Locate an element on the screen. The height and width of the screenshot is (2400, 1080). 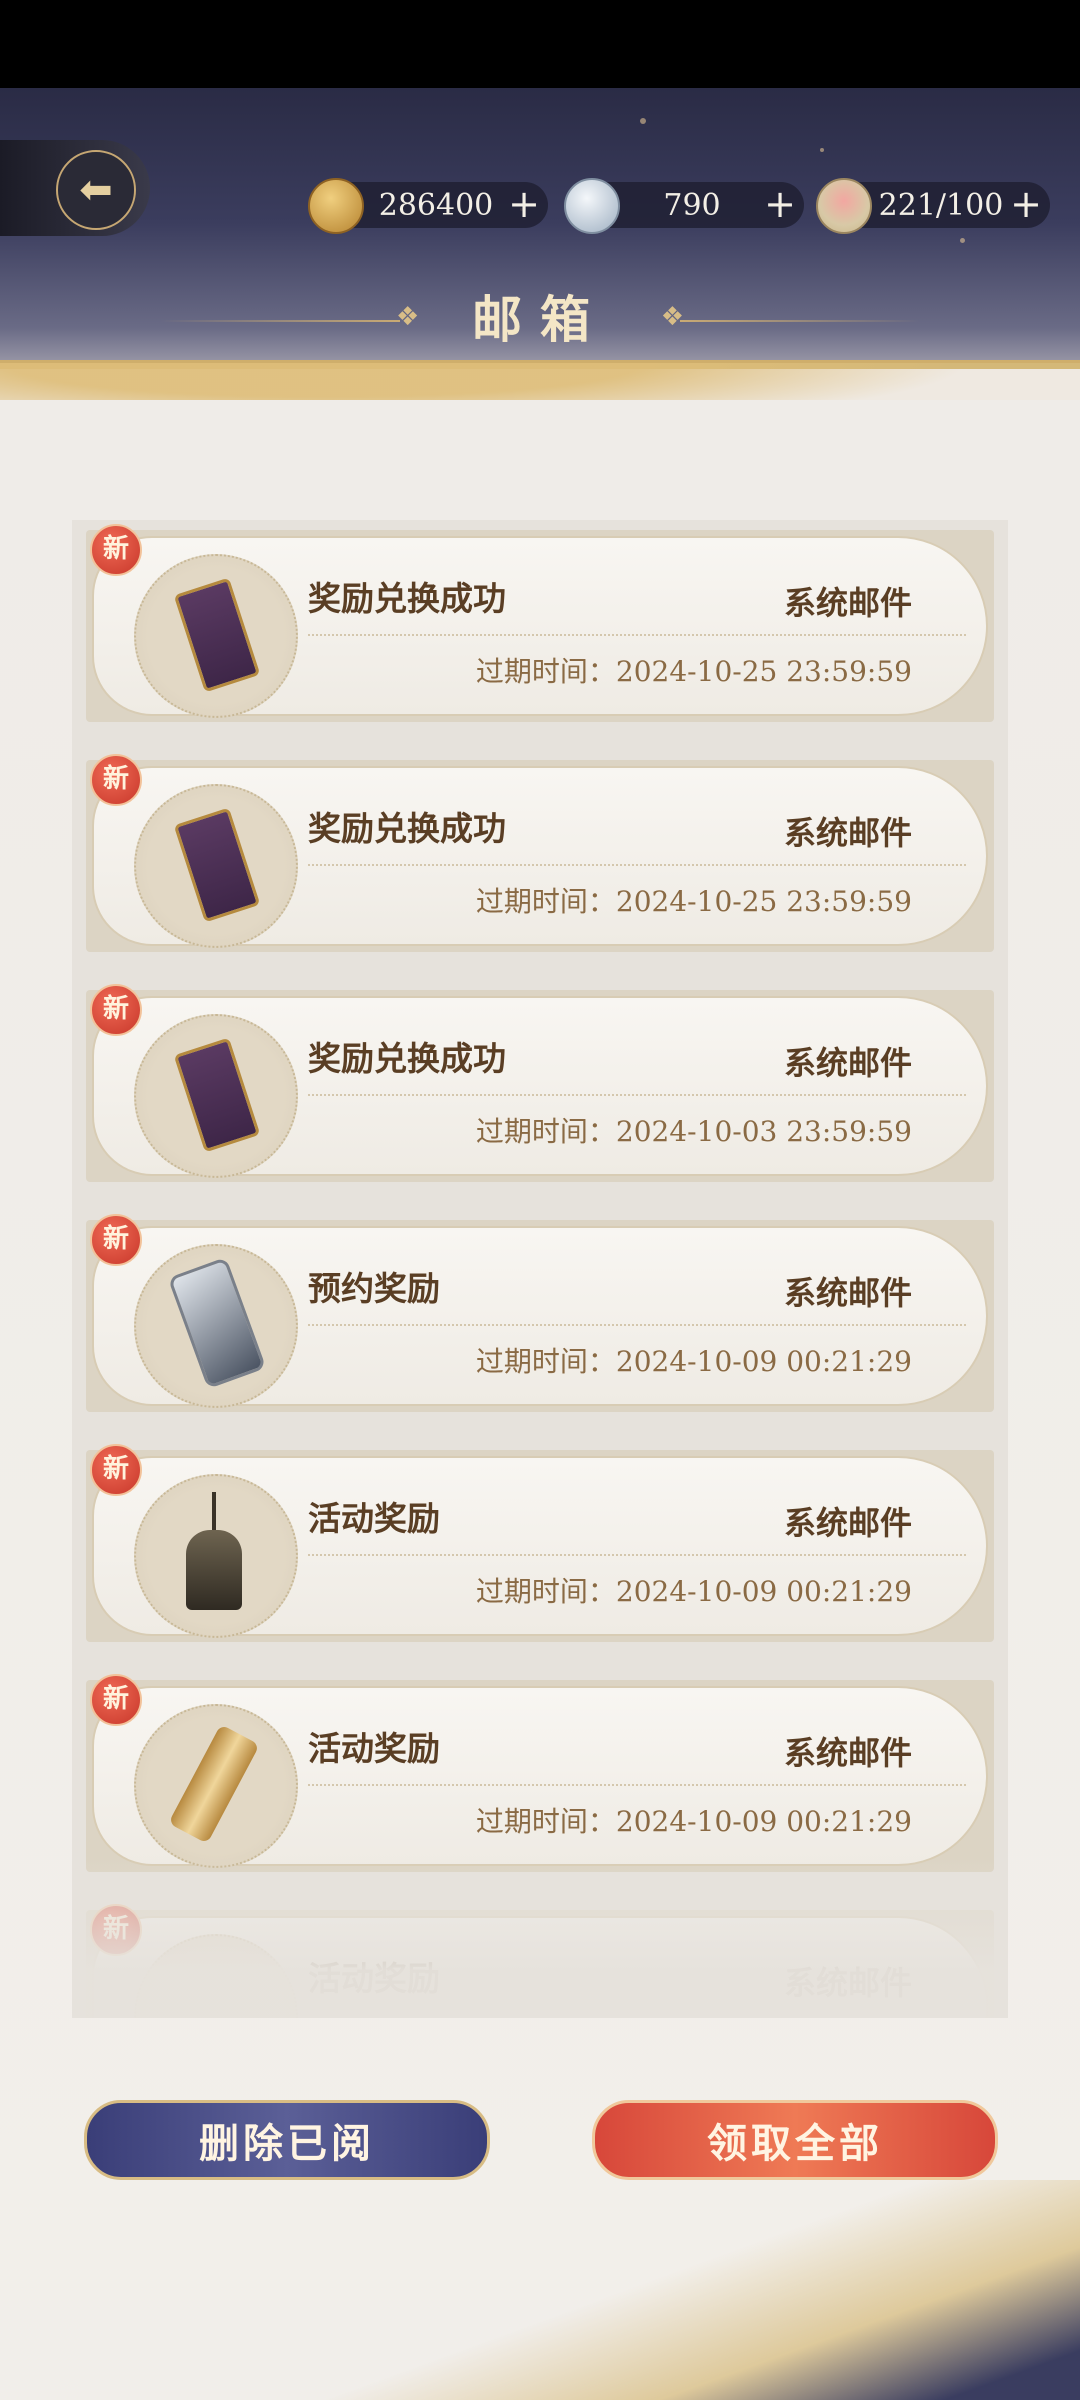
stamina-resource: 221/100 + is located at coordinates (933, 206).